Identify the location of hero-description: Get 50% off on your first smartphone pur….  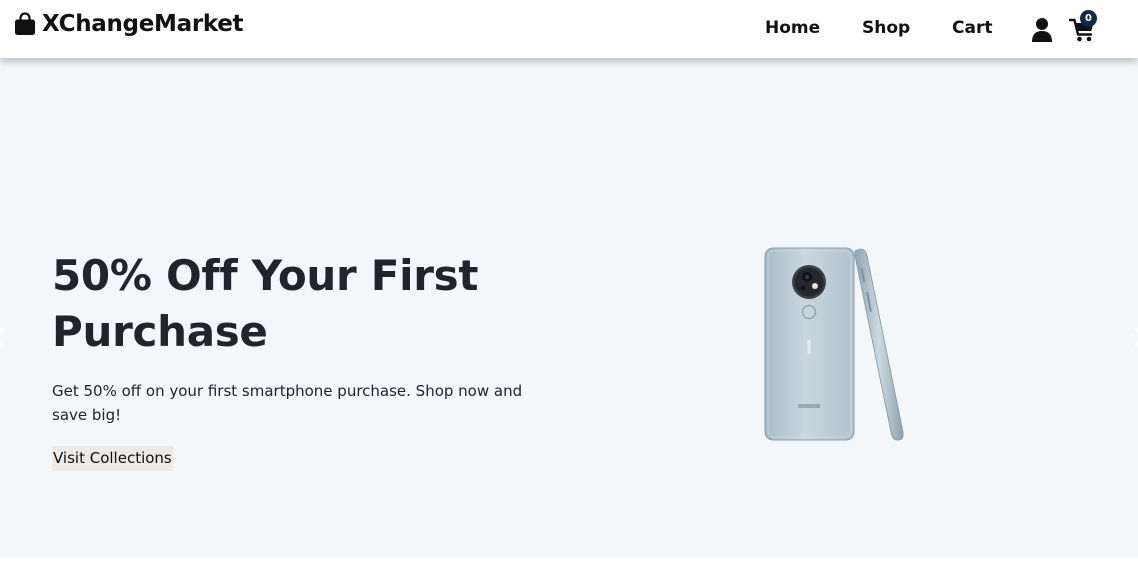
(287, 403).